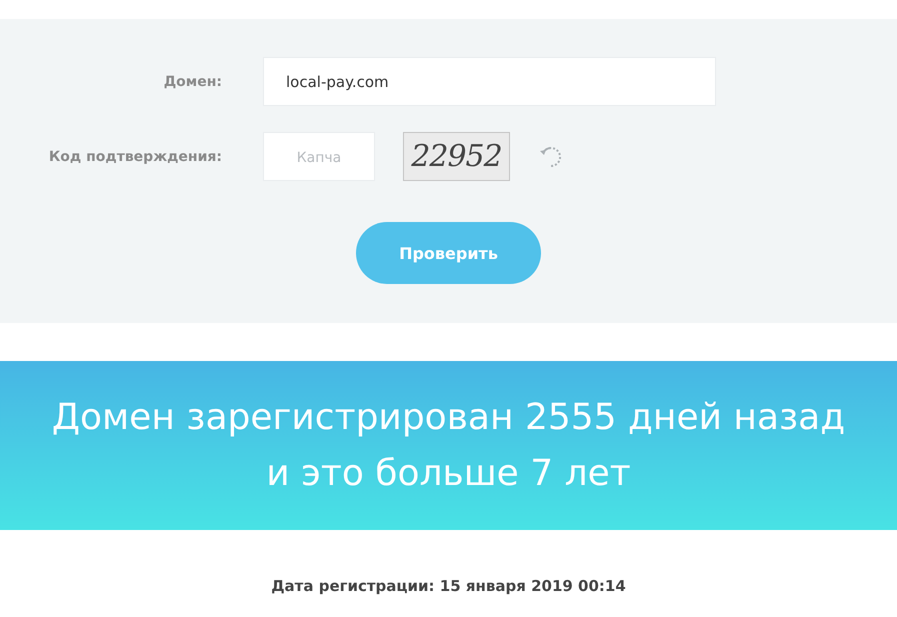 This screenshot has width=897, height=617. I want to click on captcha-field: Капча, so click(319, 156).